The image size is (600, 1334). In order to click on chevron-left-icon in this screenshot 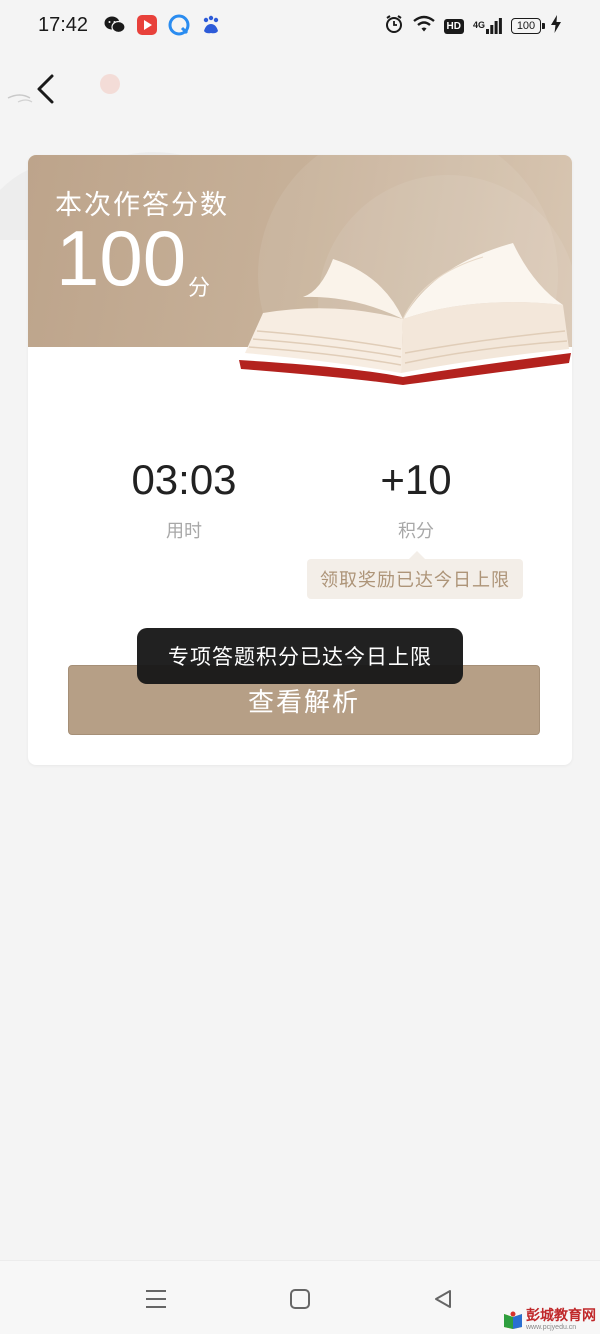, I will do `click(45, 89)`.